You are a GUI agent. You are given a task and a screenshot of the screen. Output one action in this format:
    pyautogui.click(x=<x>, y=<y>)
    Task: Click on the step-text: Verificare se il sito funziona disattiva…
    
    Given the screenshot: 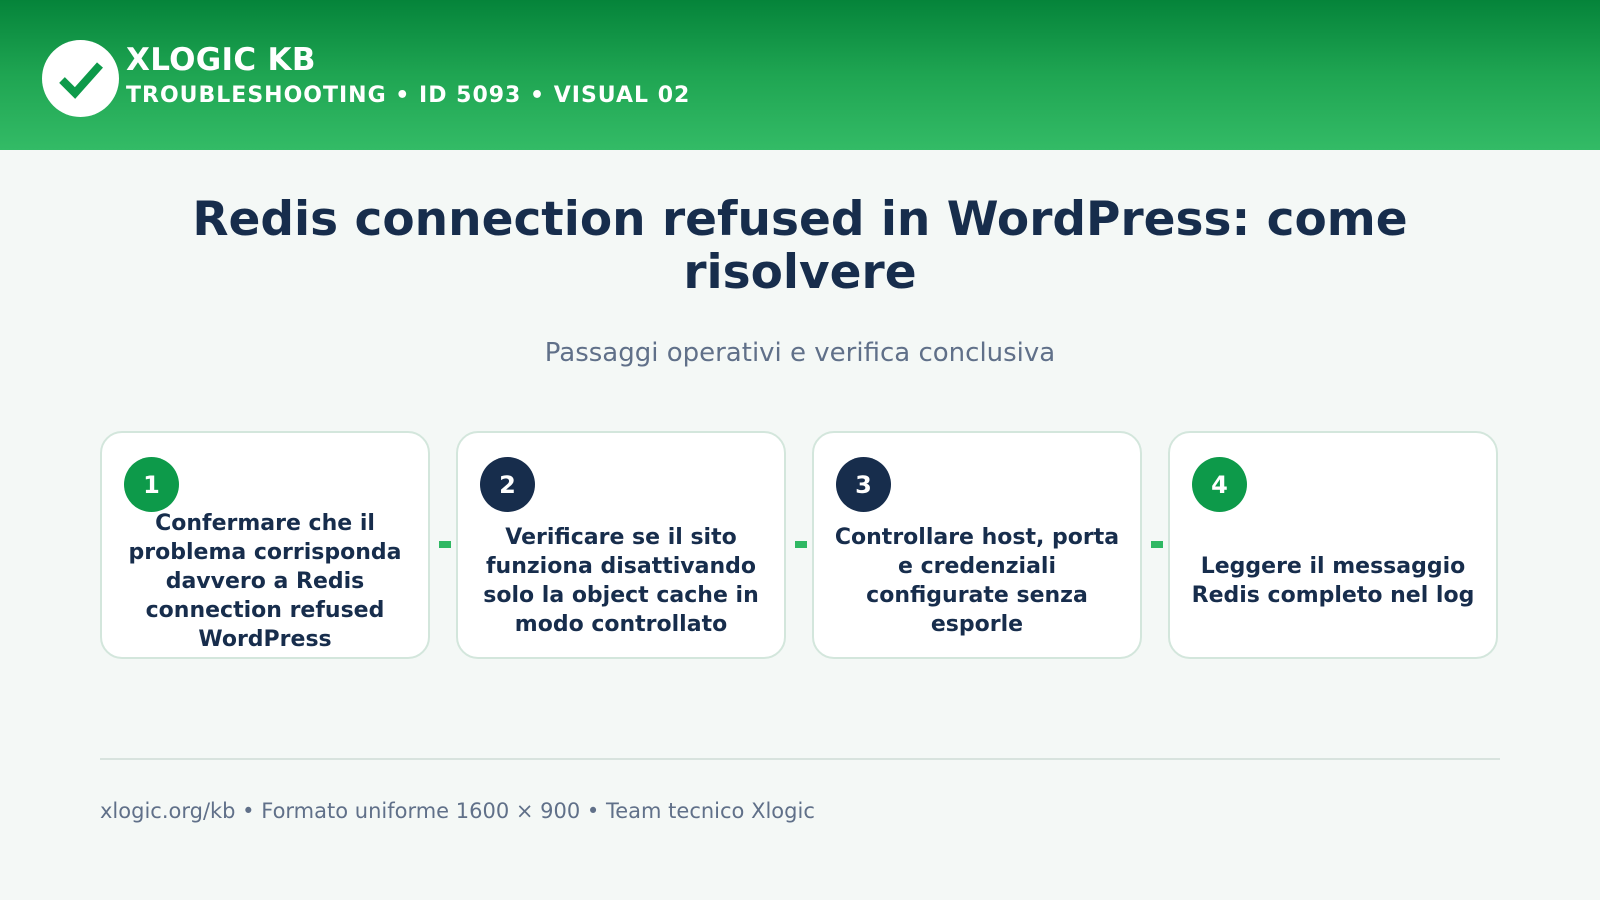 What is the action you would take?
    pyautogui.click(x=621, y=581)
    